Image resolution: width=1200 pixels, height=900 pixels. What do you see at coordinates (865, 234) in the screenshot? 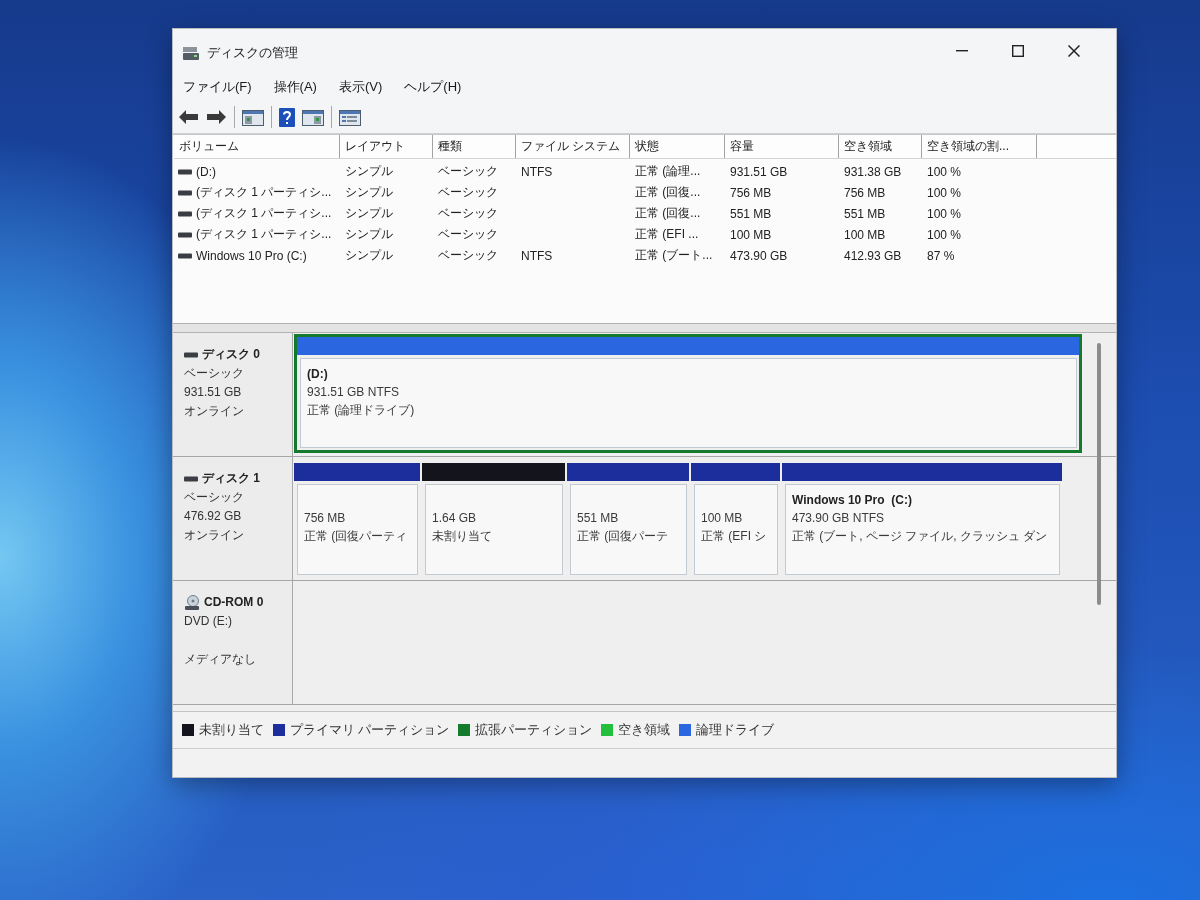
I see `table-cell-text: 100 MB` at bounding box center [865, 234].